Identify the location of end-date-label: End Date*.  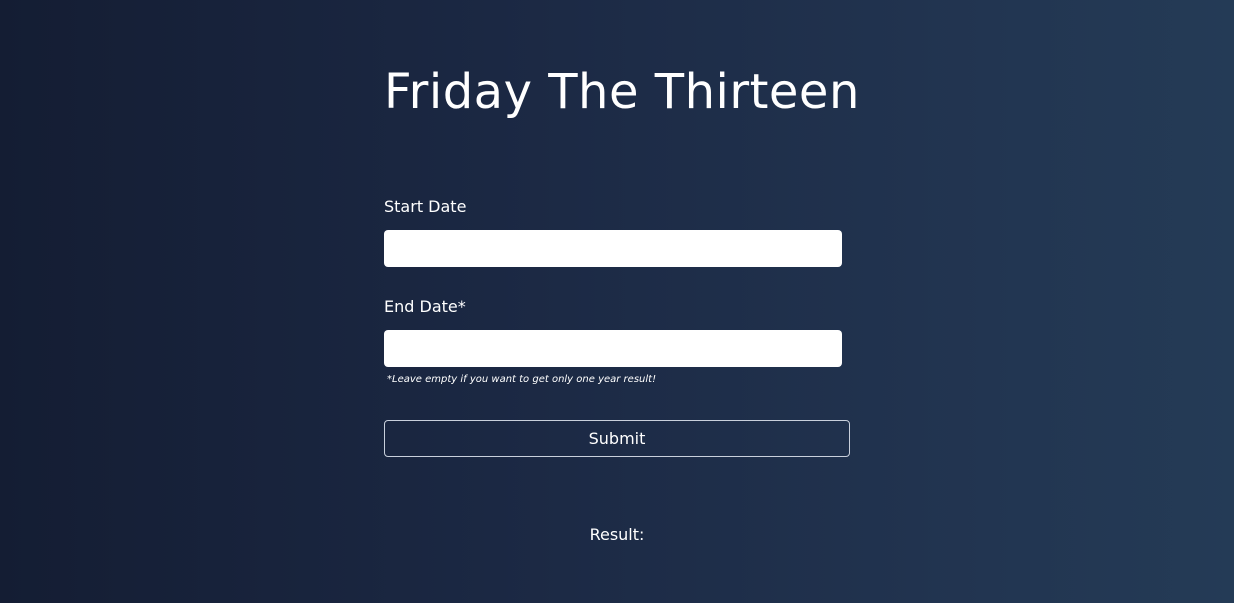
(425, 306).